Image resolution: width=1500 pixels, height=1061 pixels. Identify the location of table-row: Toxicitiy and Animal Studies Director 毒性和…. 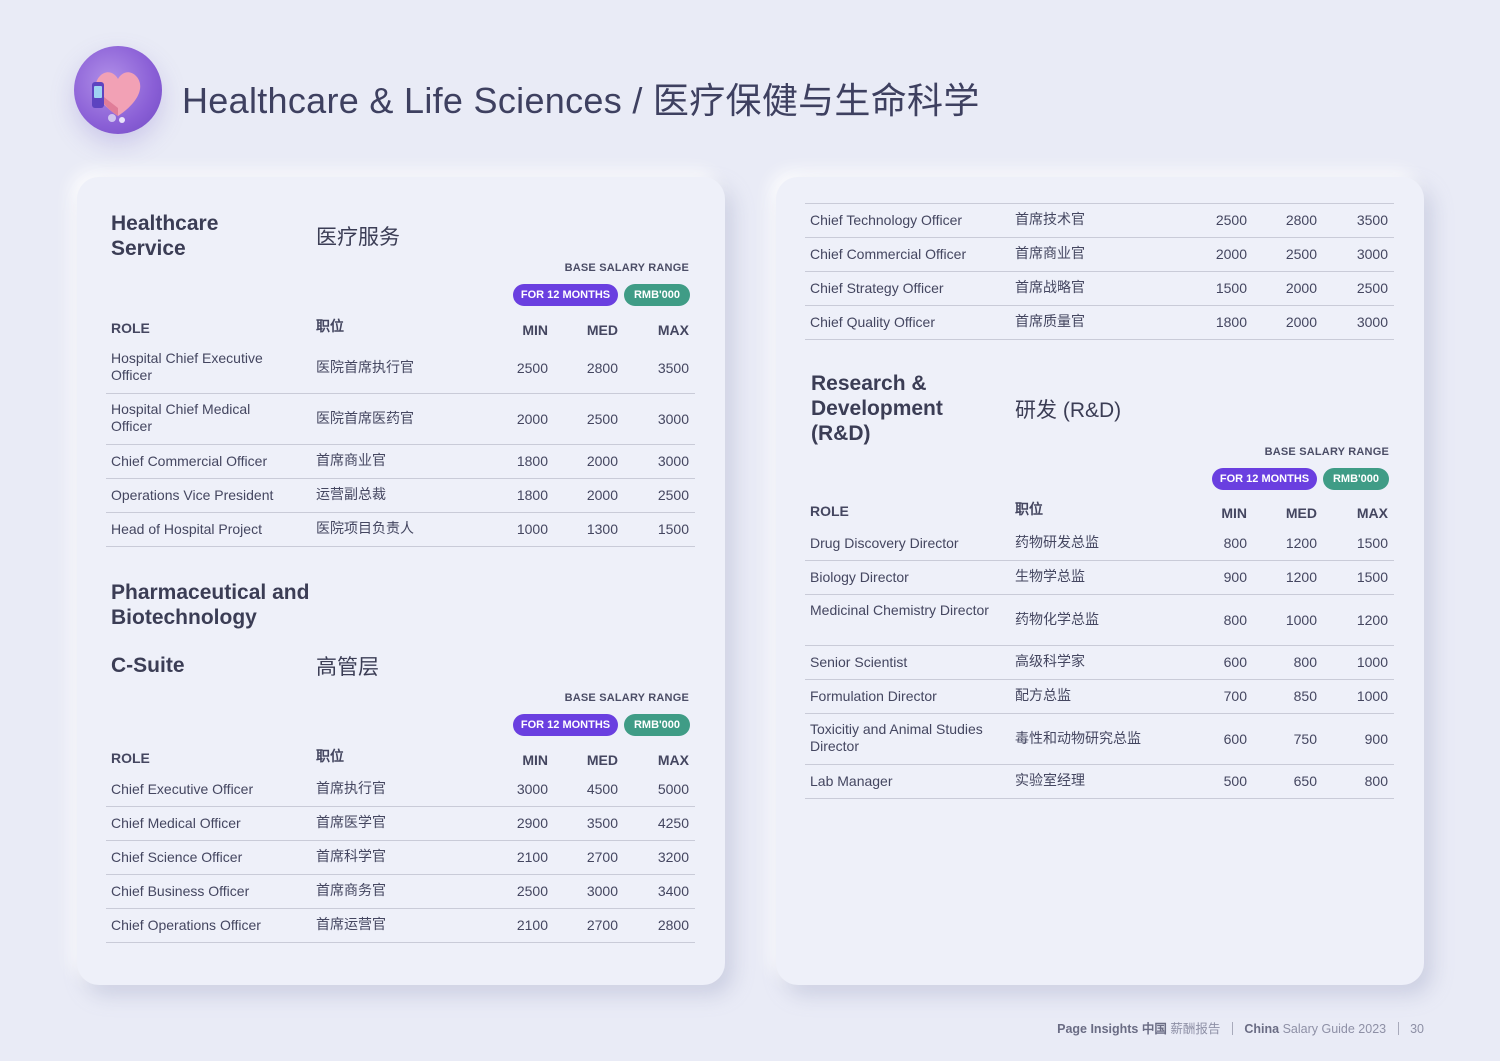
(1100, 738).